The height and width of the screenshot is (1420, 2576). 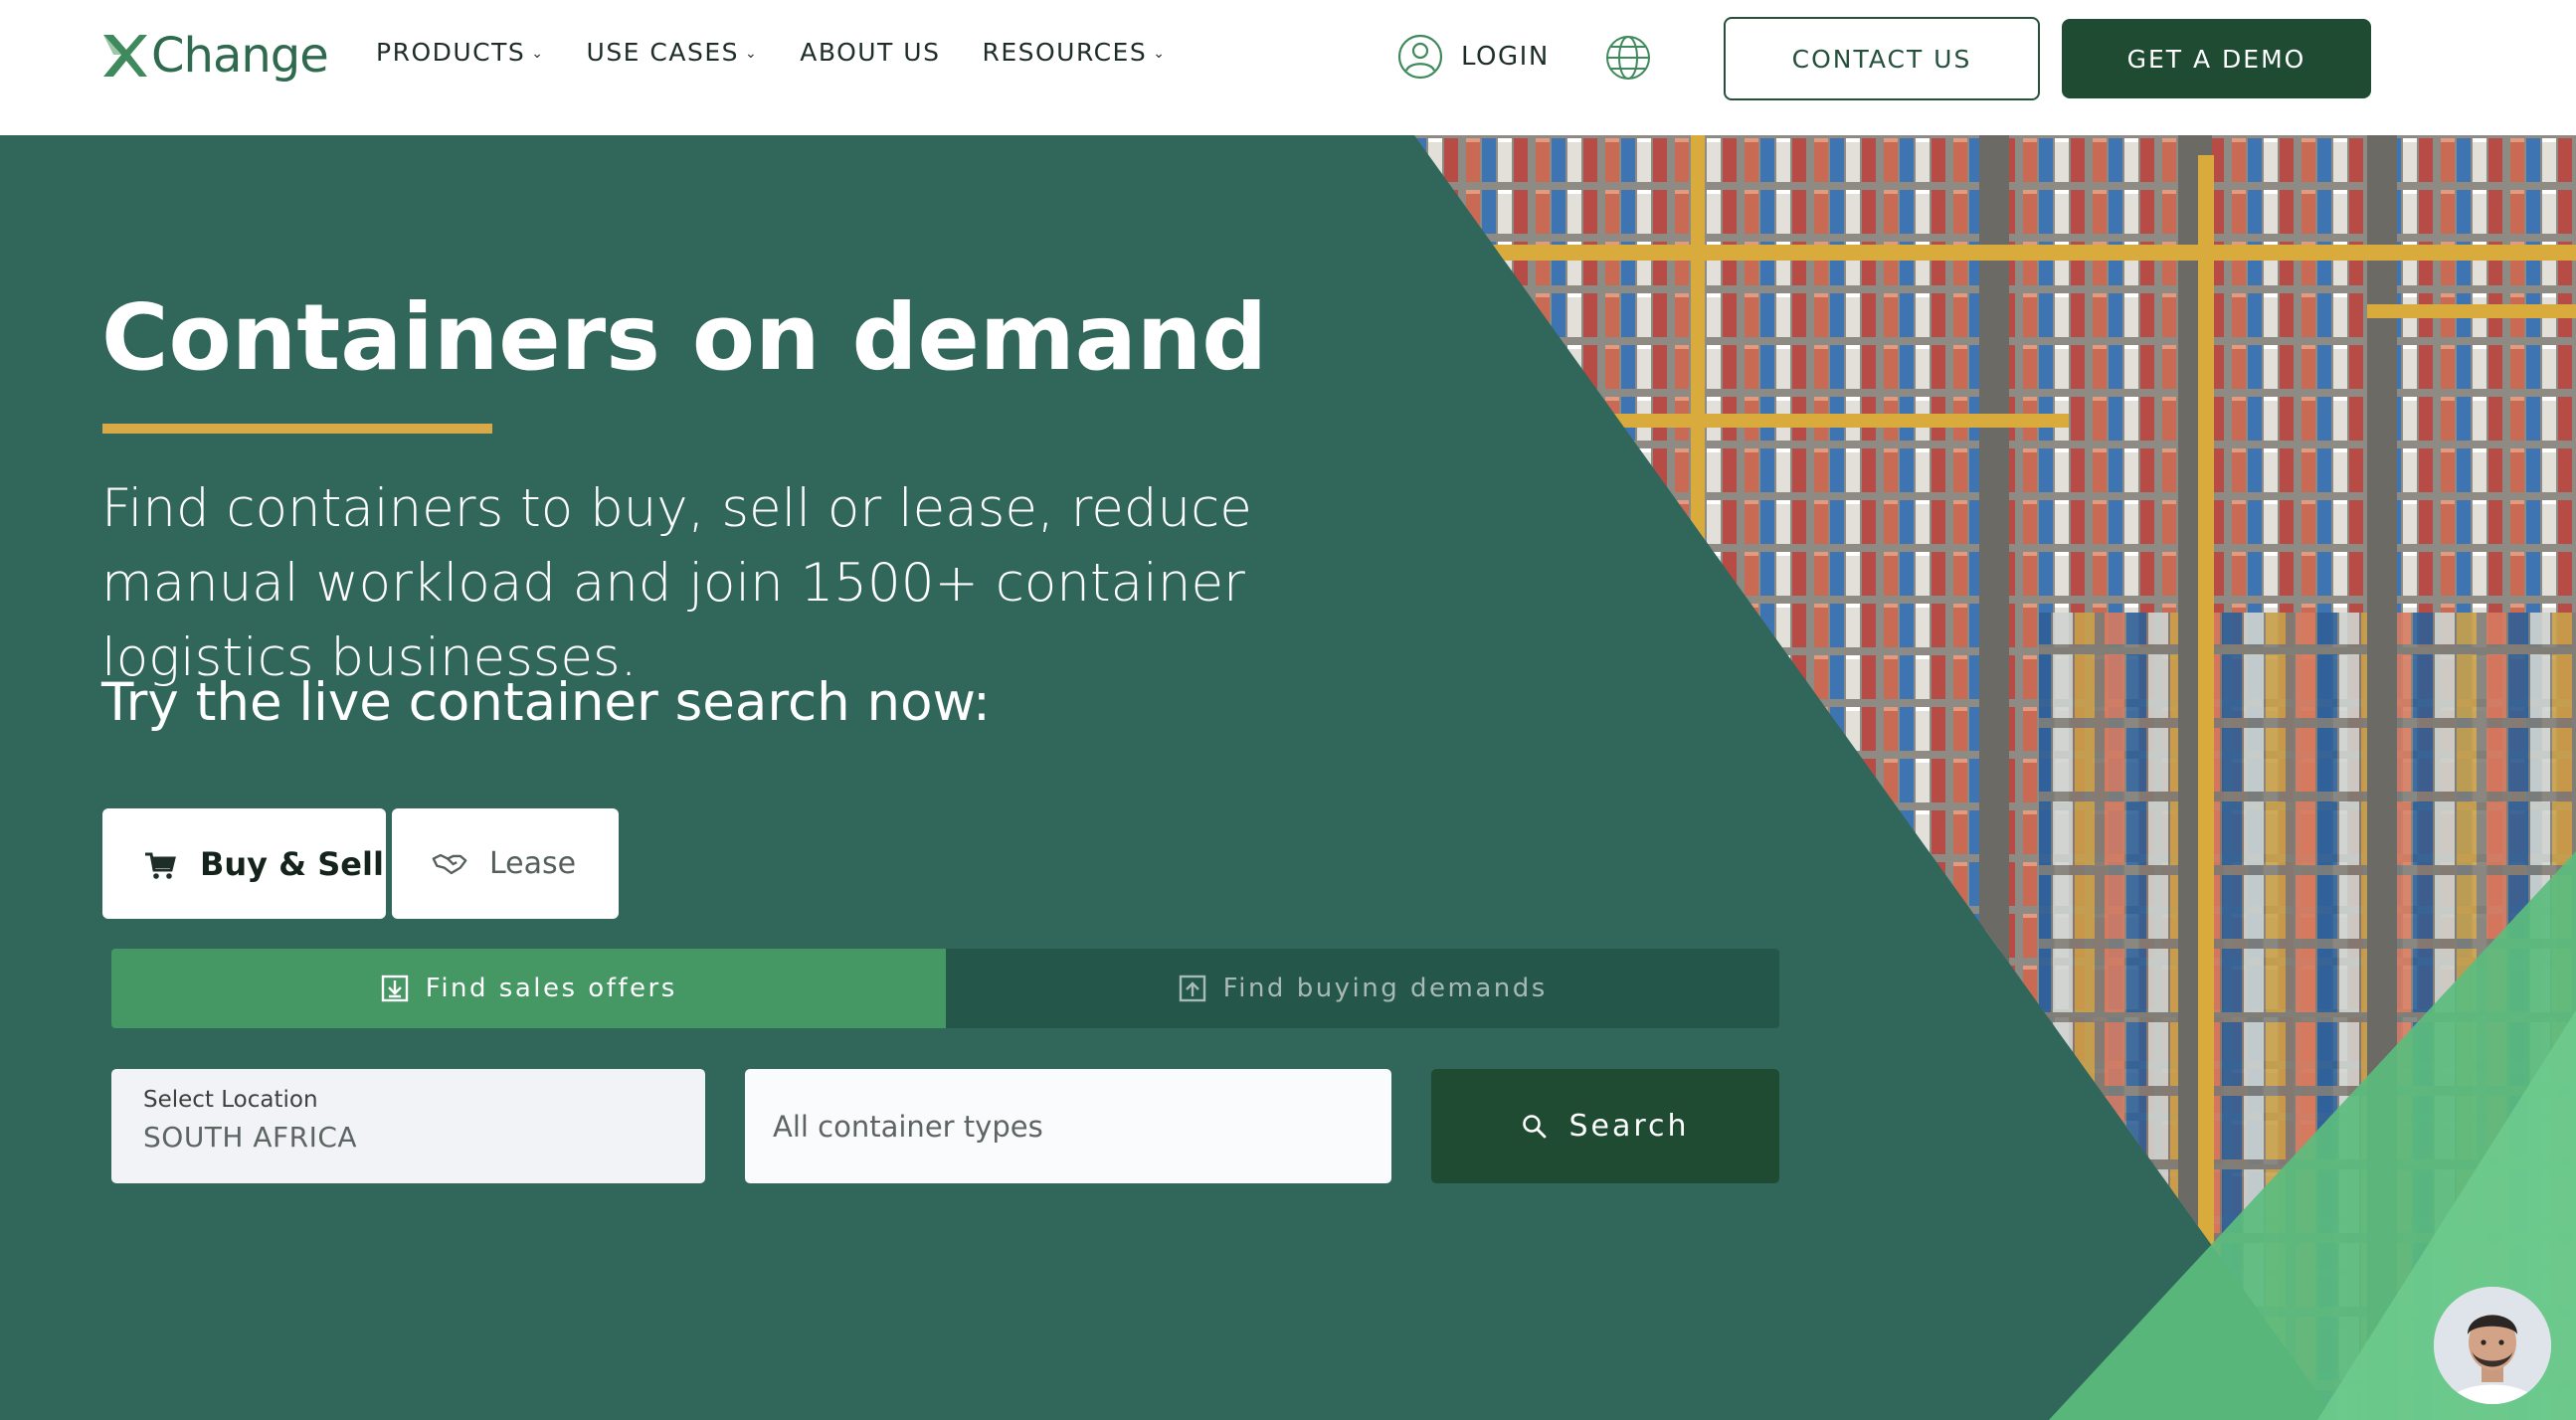 What do you see at coordinates (230, 1100) in the screenshot?
I see `location-caption: Select Location` at bounding box center [230, 1100].